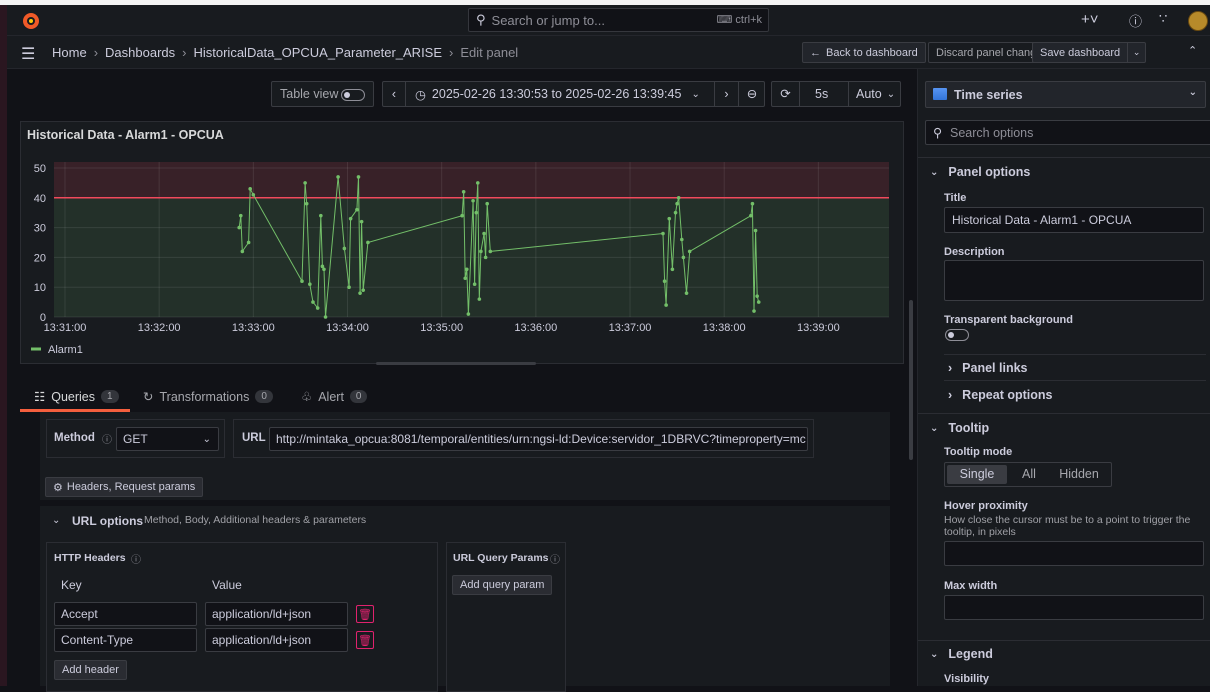  I want to click on window-left-strip, so click(3, 345).